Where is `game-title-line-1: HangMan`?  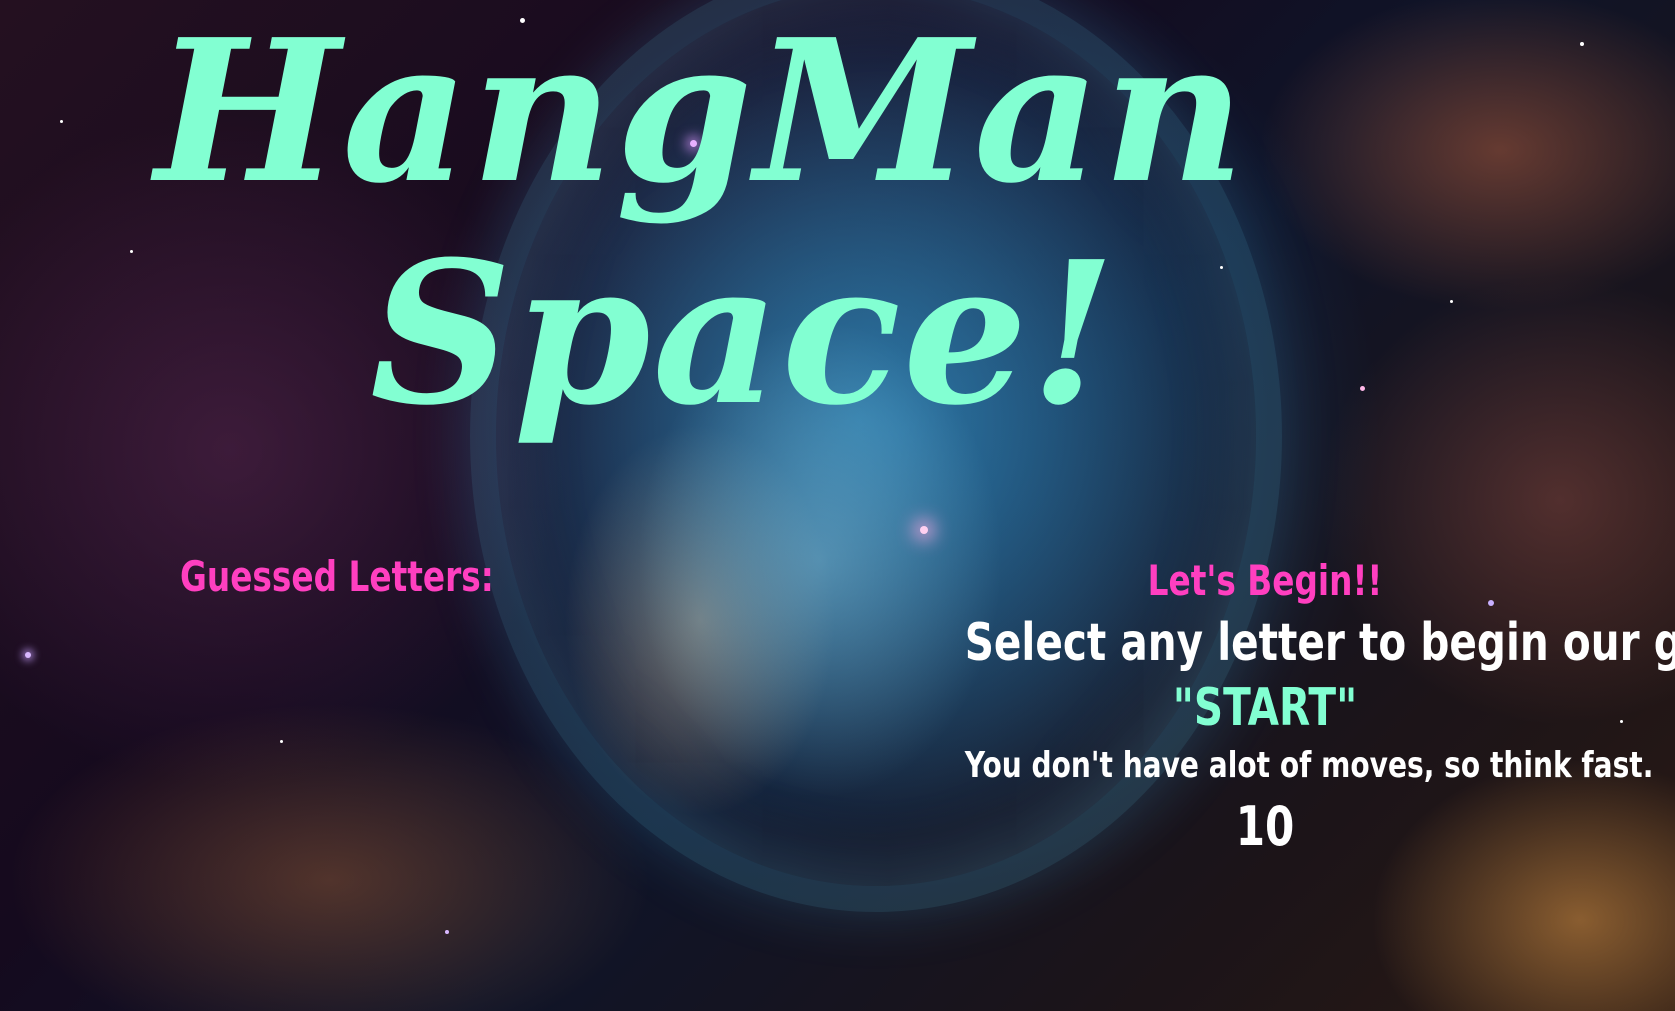 game-title-line-1: HangMan is located at coordinates (701, 113).